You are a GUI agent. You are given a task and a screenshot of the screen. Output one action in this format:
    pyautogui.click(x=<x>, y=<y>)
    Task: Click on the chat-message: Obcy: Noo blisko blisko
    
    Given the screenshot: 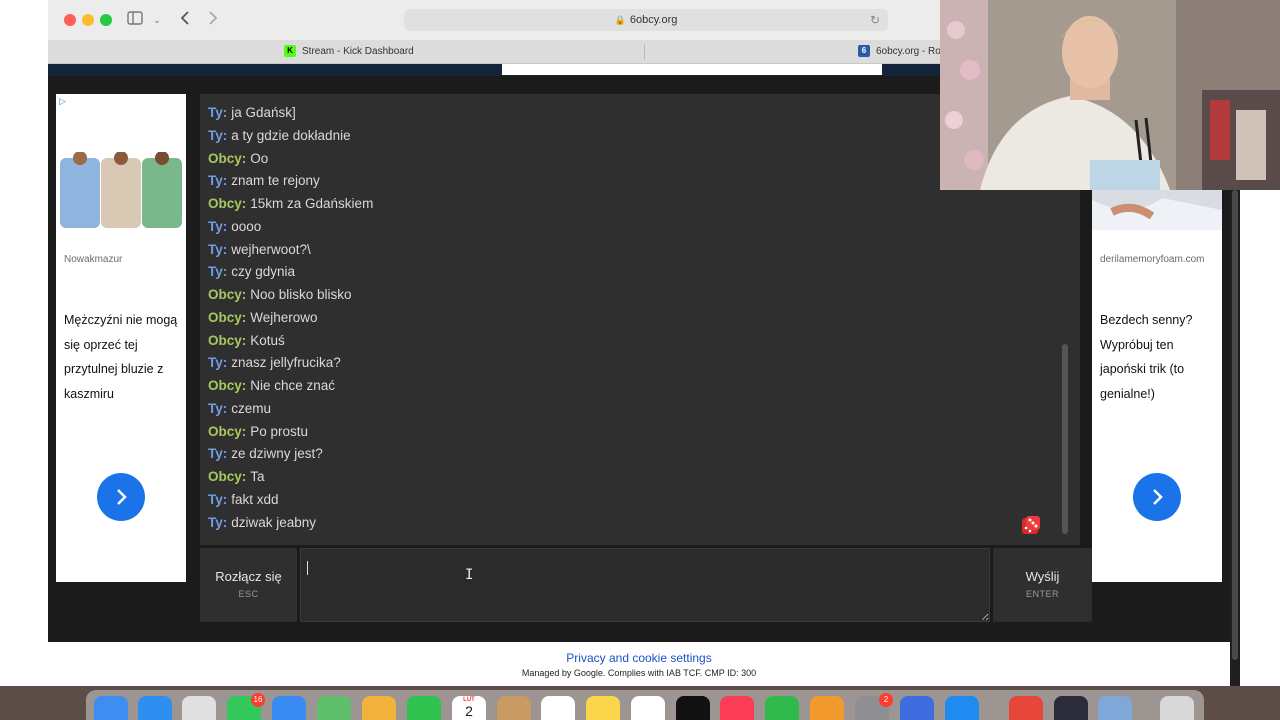 What is the action you would take?
    pyautogui.click(x=280, y=295)
    